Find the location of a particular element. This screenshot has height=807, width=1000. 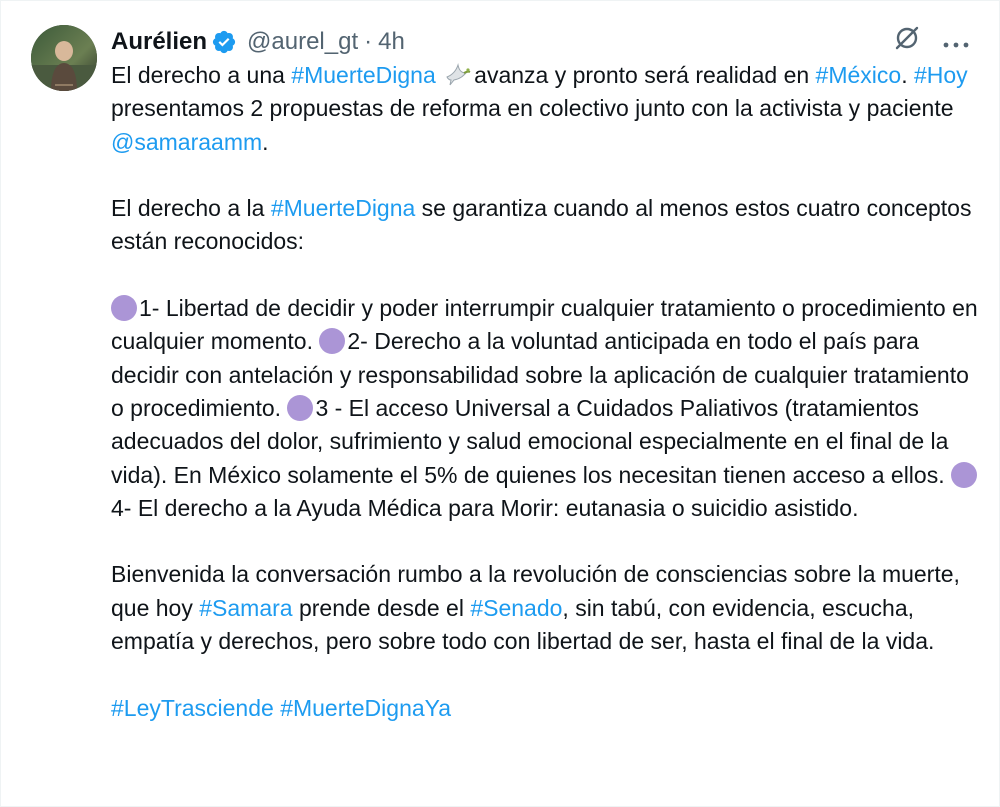

hashtag-mexico: #México is located at coordinates (859, 75).